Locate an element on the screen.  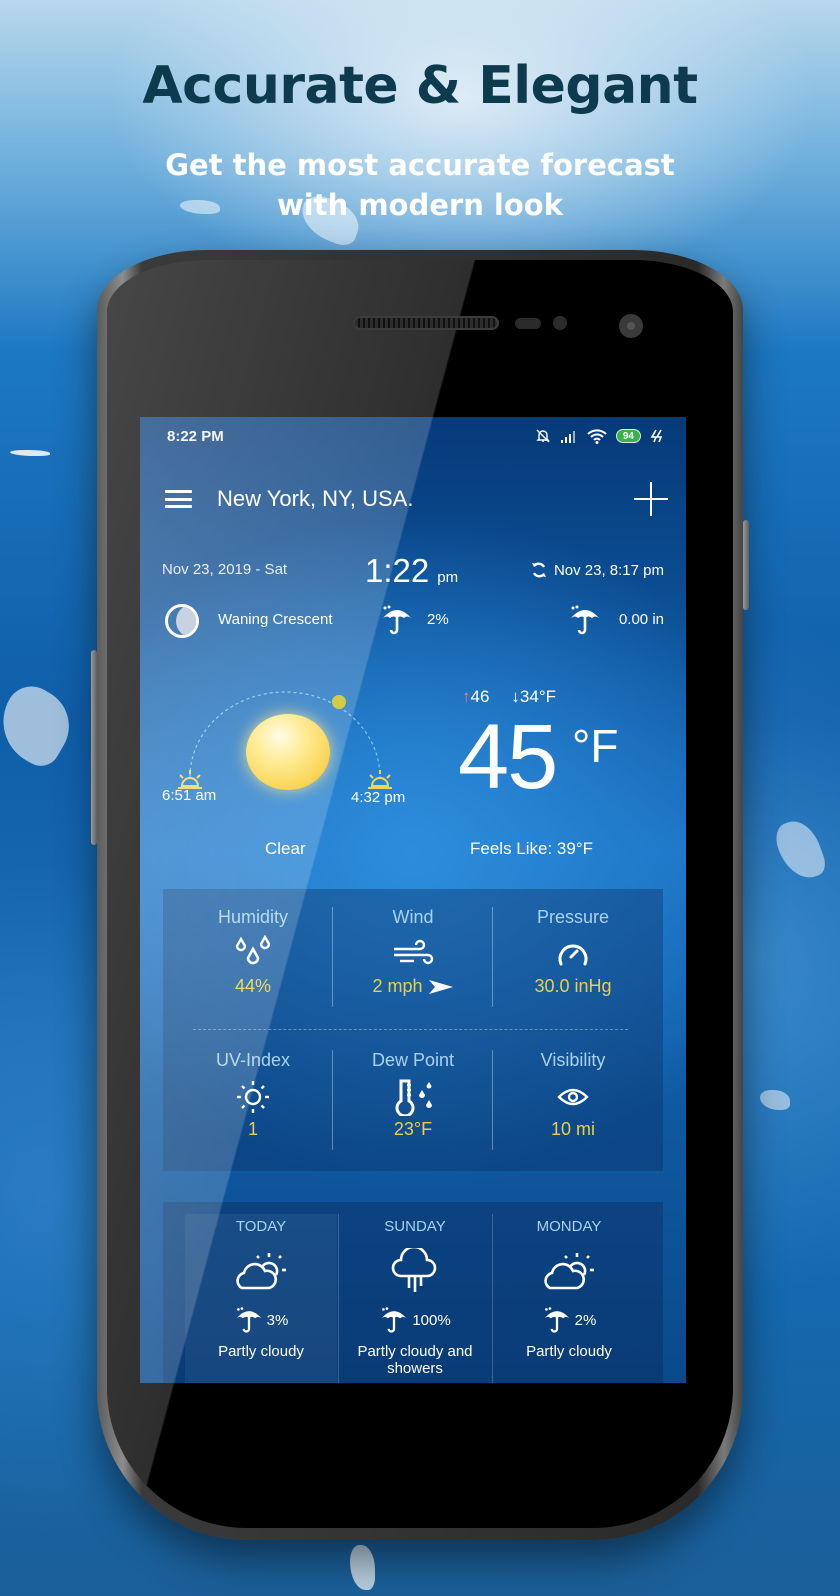
rain-cloud-icon is located at coordinates (414, 1270).